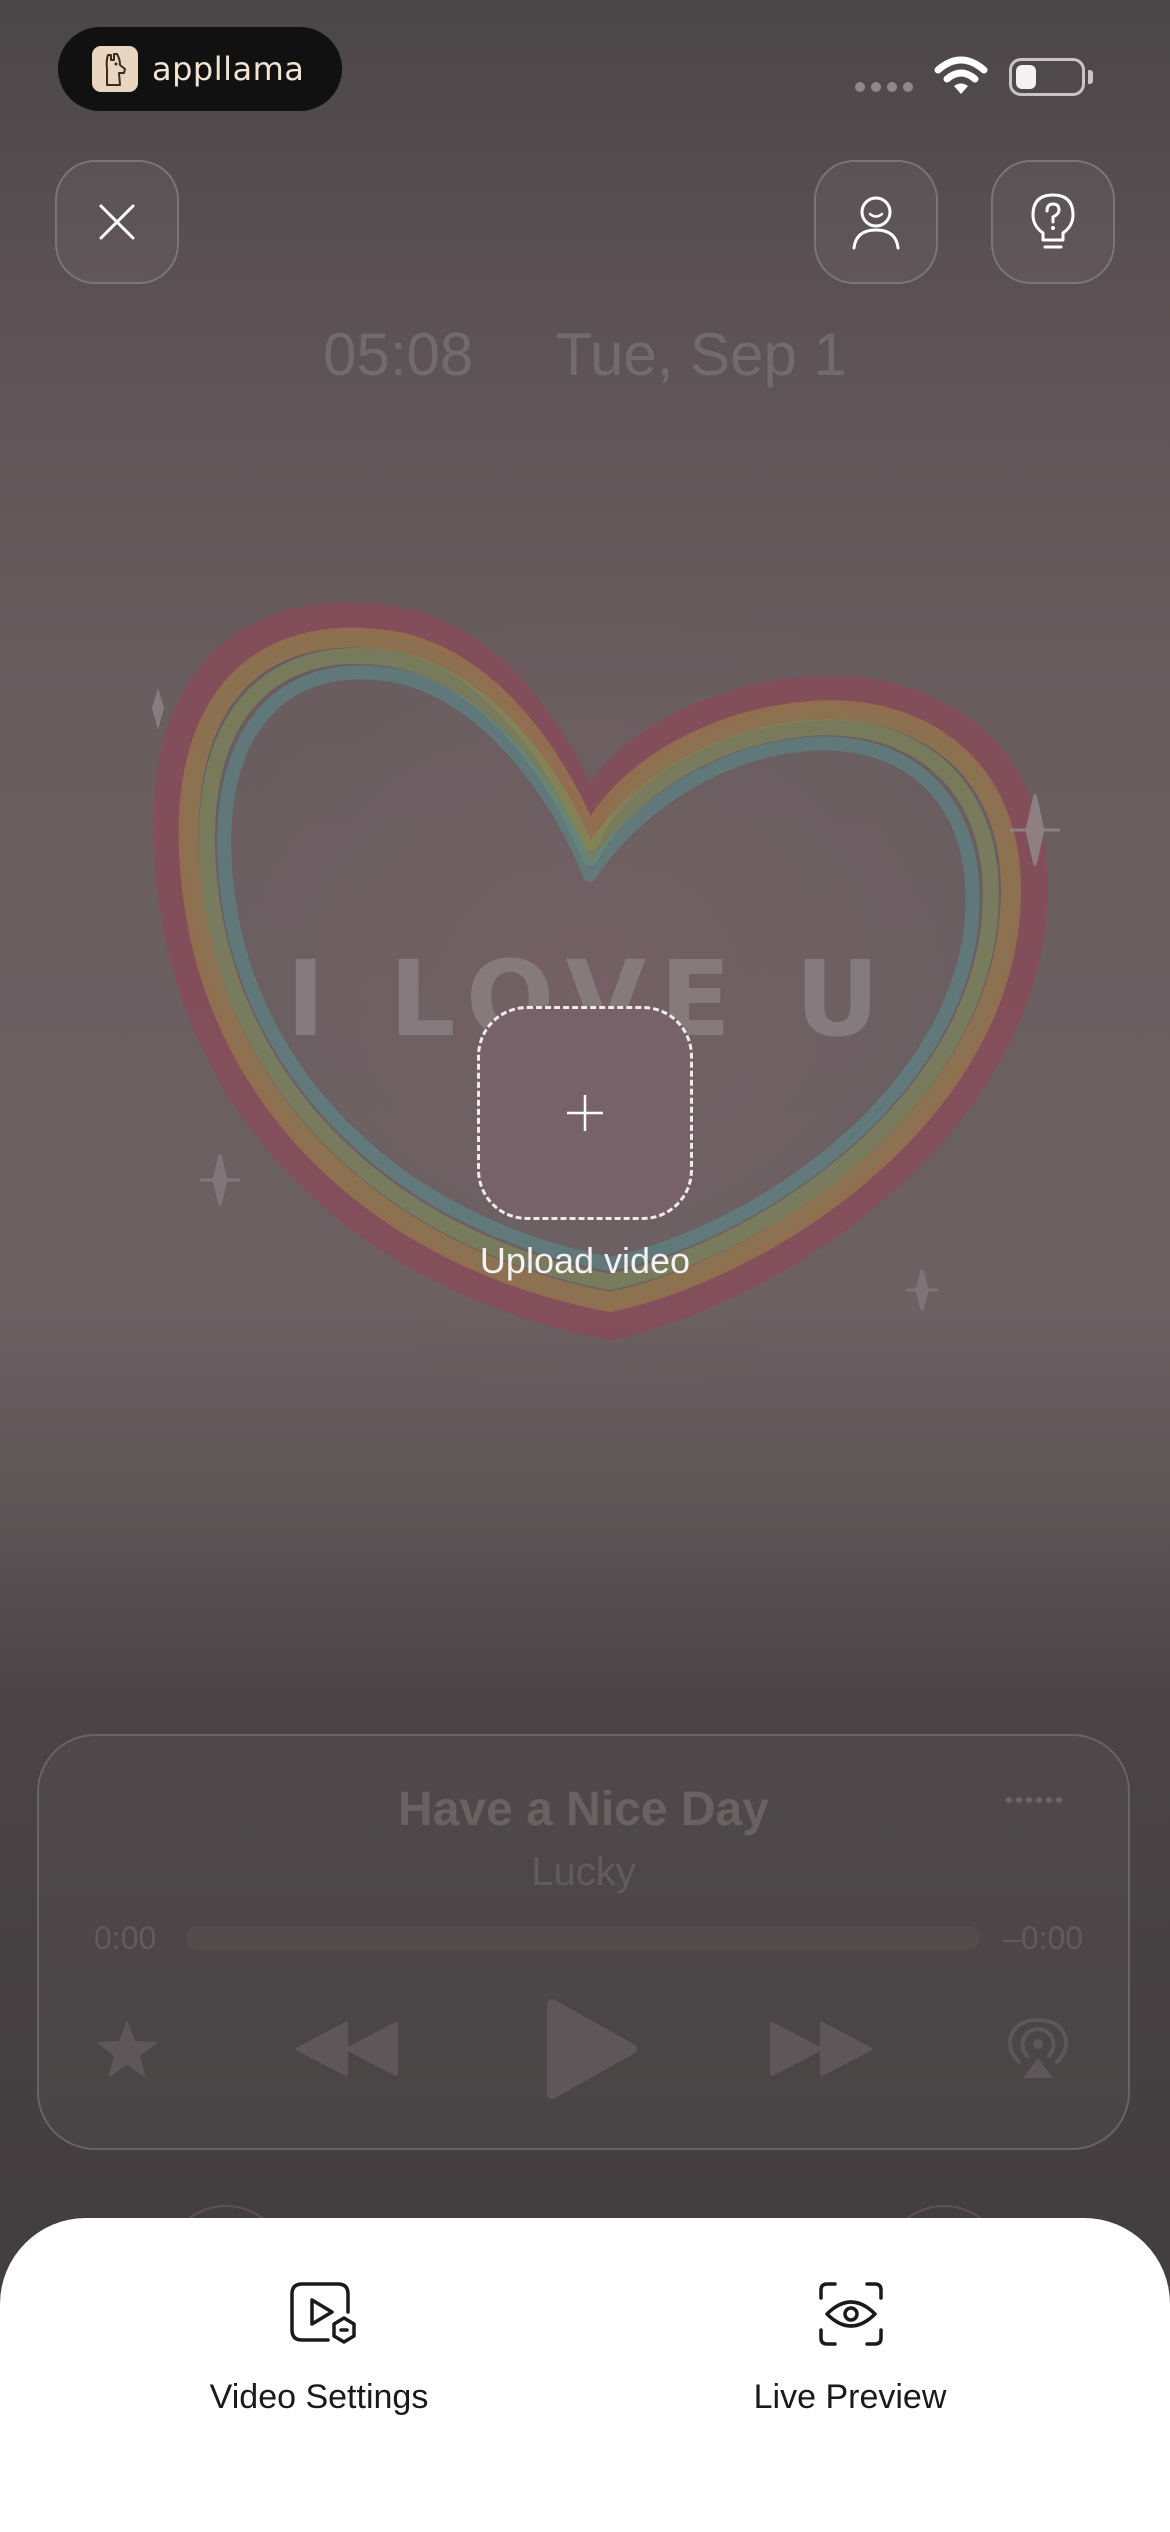  What do you see at coordinates (1047, 77) in the screenshot?
I see `battery-icon` at bounding box center [1047, 77].